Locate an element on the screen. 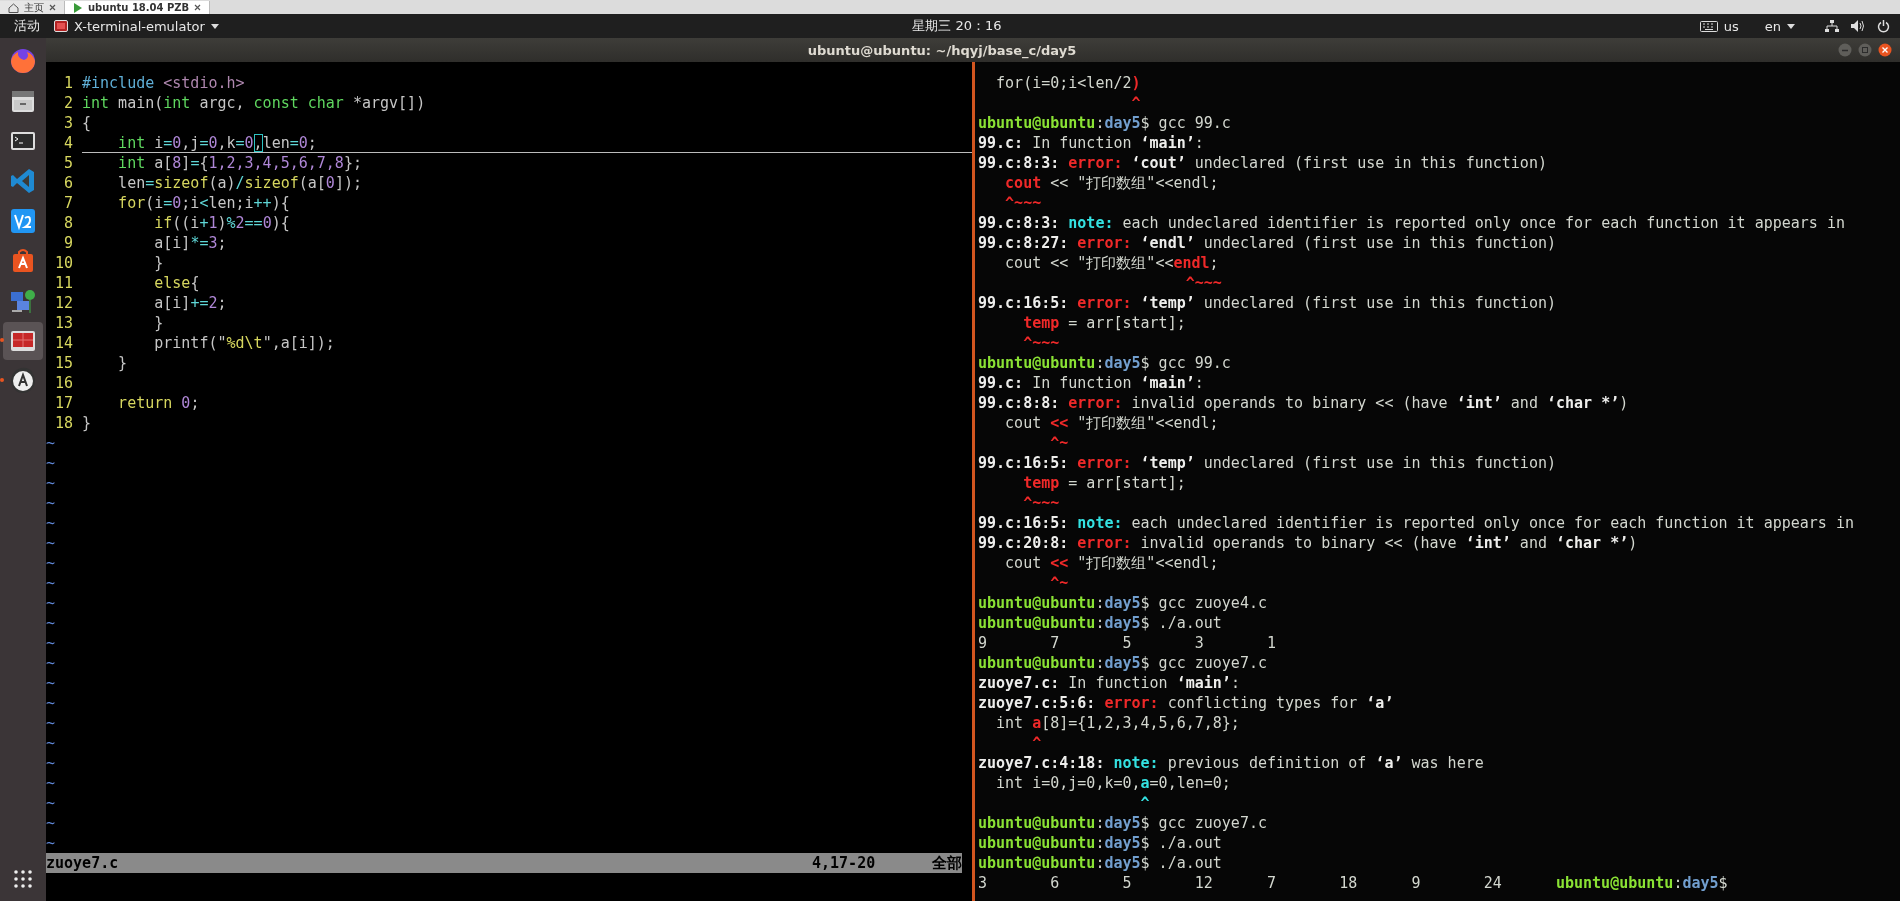 The width and height of the screenshot is (1900, 901). terminal-line: for(i=0;i<len/2) is located at coordinates (1068, 83).